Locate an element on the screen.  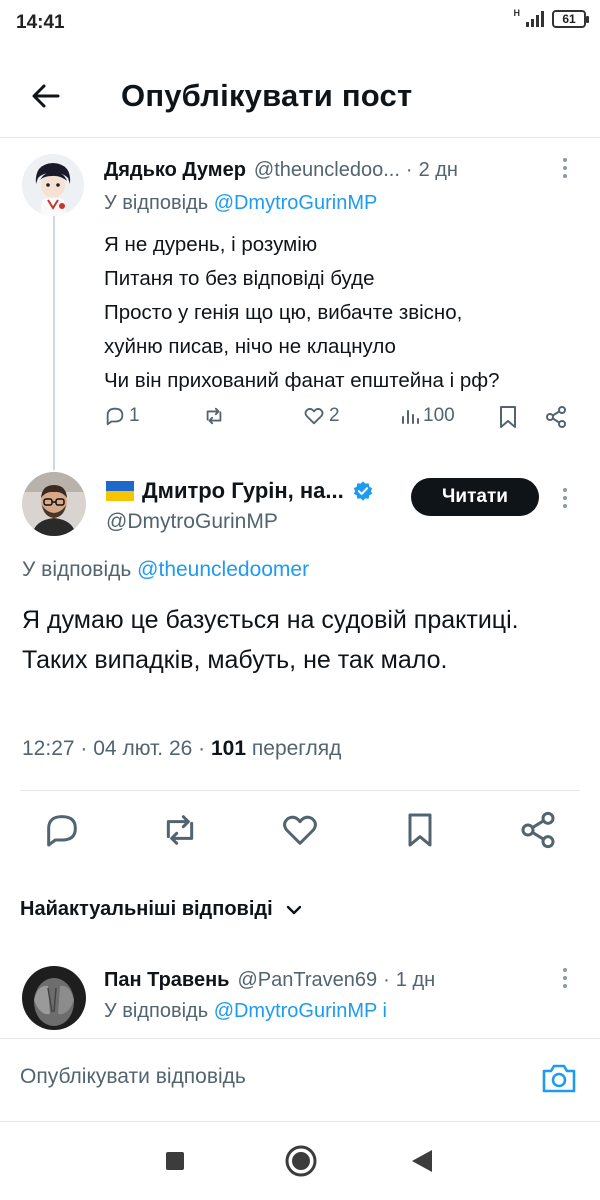
status-bar: 14:41 H 61 is located at coordinates (300, 23).